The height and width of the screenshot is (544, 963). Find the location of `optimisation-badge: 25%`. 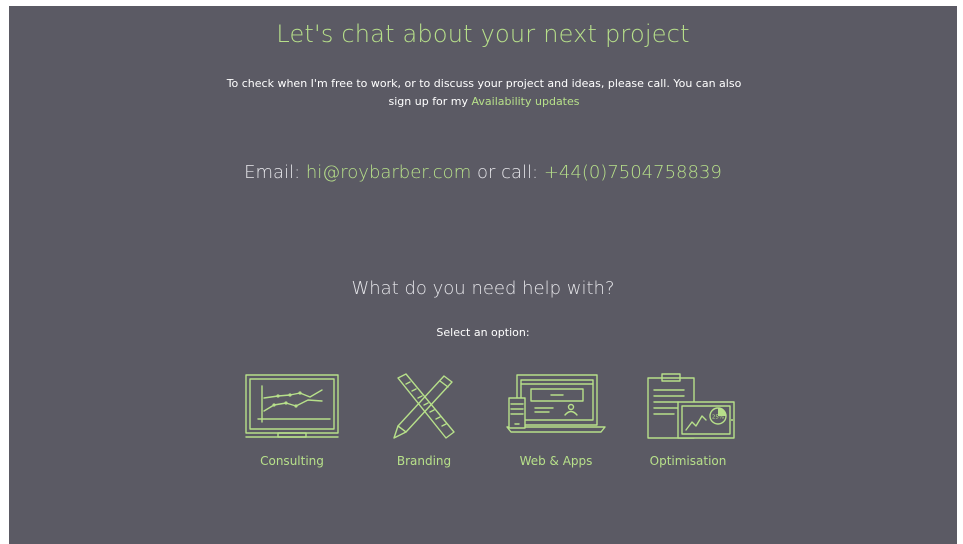

optimisation-badge: 25% is located at coordinates (718, 418).